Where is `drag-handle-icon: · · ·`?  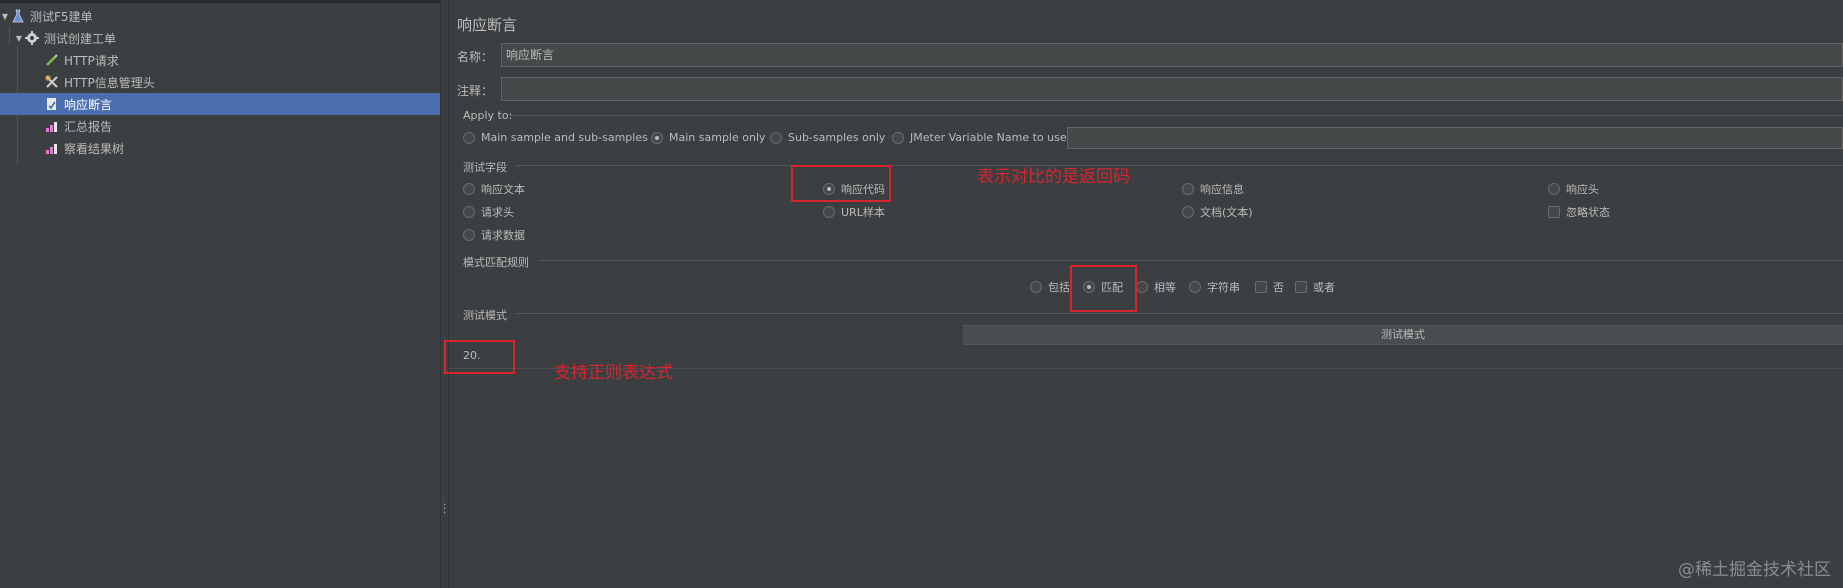
drag-handle-icon: · · · is located at coordinates (445, 510).